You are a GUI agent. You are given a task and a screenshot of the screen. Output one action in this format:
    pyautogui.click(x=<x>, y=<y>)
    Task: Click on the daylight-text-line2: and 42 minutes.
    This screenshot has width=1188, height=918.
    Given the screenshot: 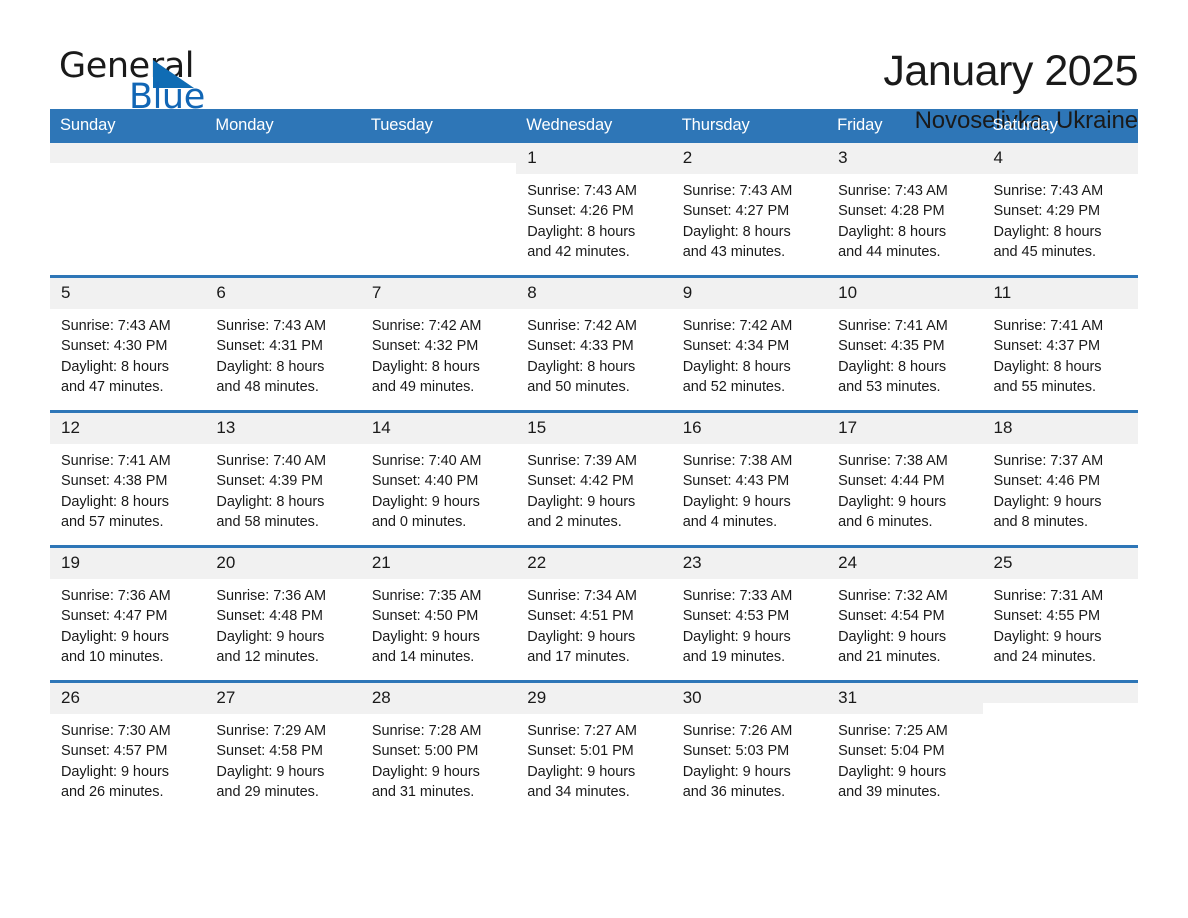 What is the action you would take?
    pyautogui.click(x=578, y=251)
    